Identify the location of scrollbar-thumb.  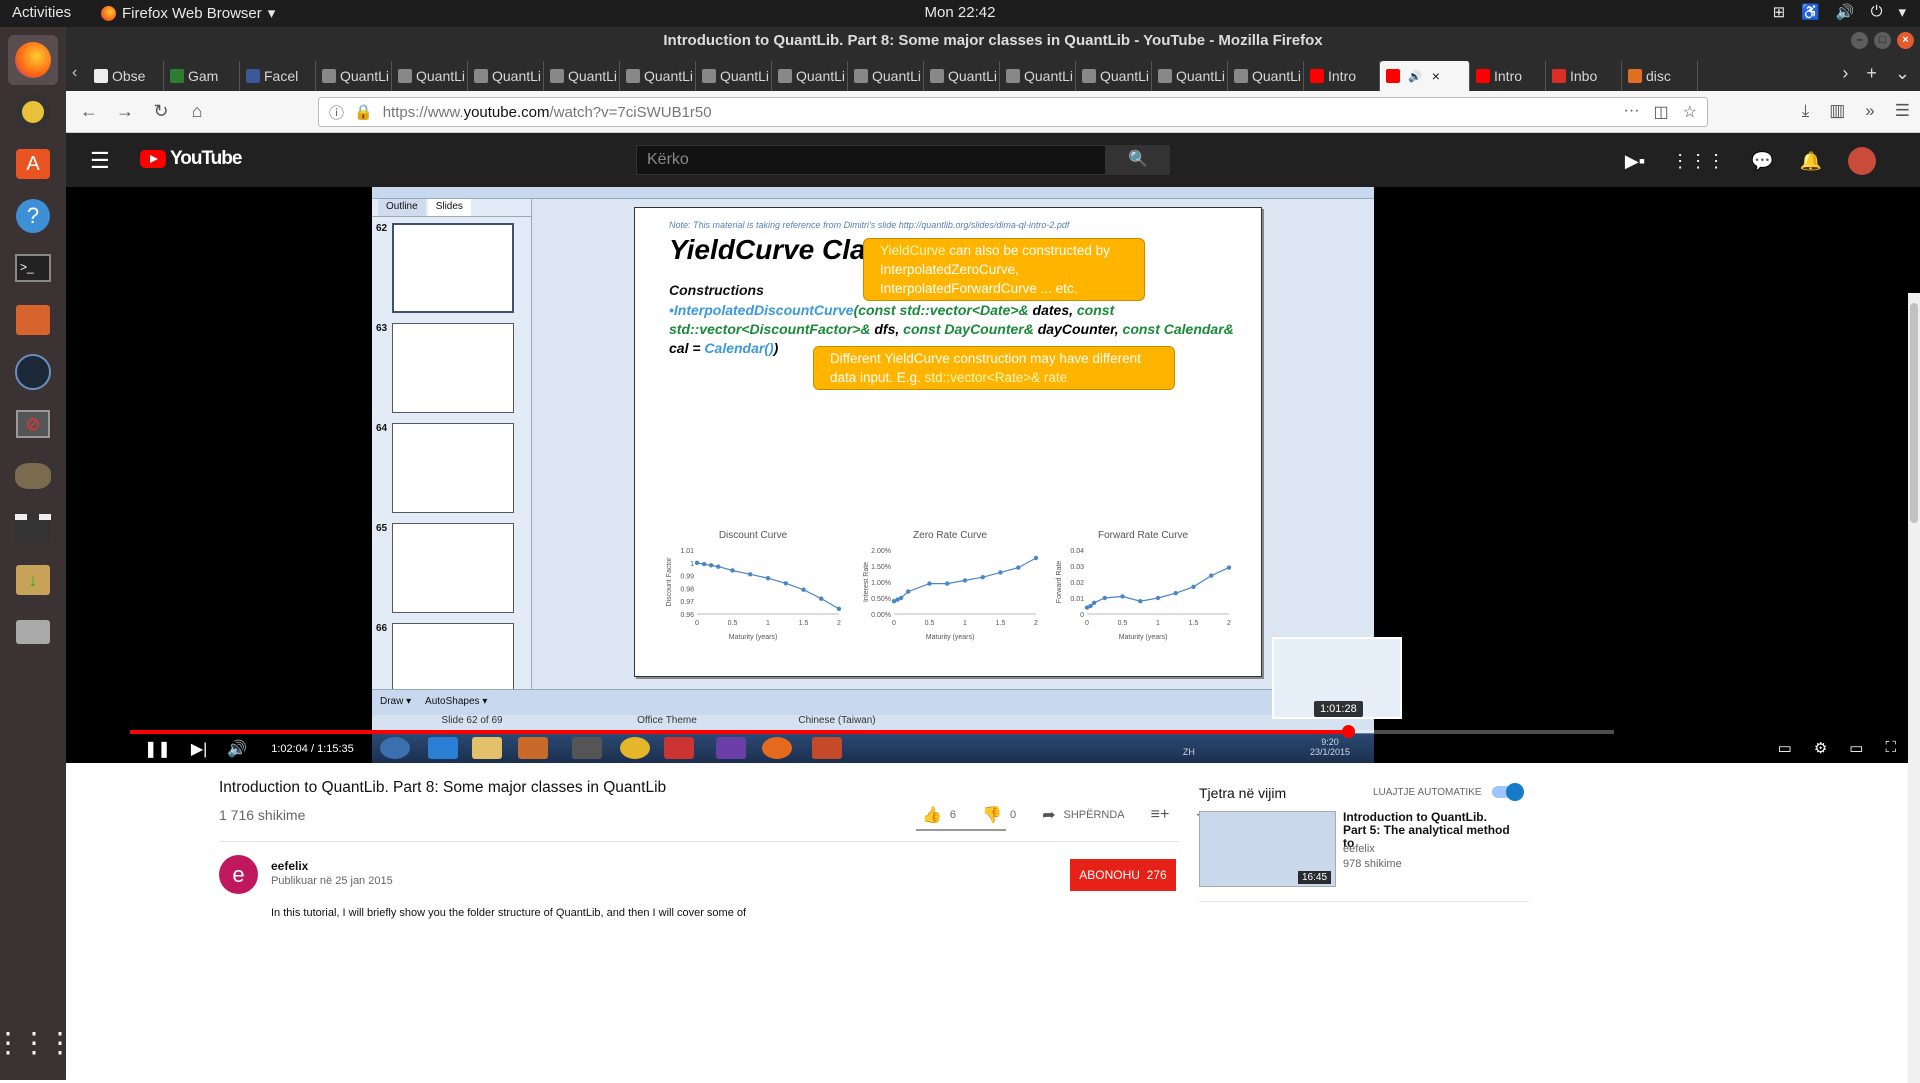
(1914, 413).